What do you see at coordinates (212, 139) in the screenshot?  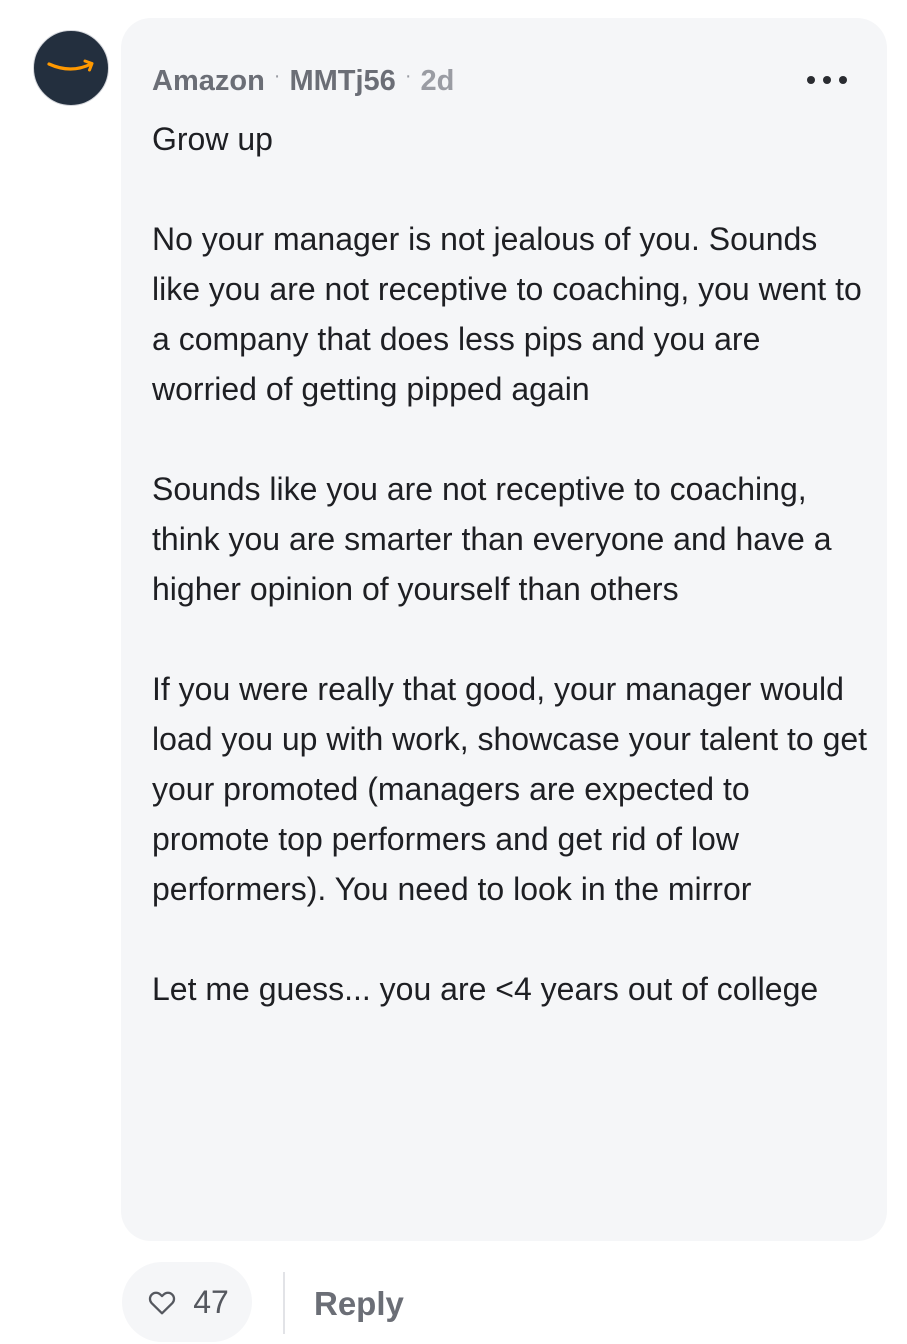 I see `comment-paragraph: Grow up` at bounding box center [212, 139].